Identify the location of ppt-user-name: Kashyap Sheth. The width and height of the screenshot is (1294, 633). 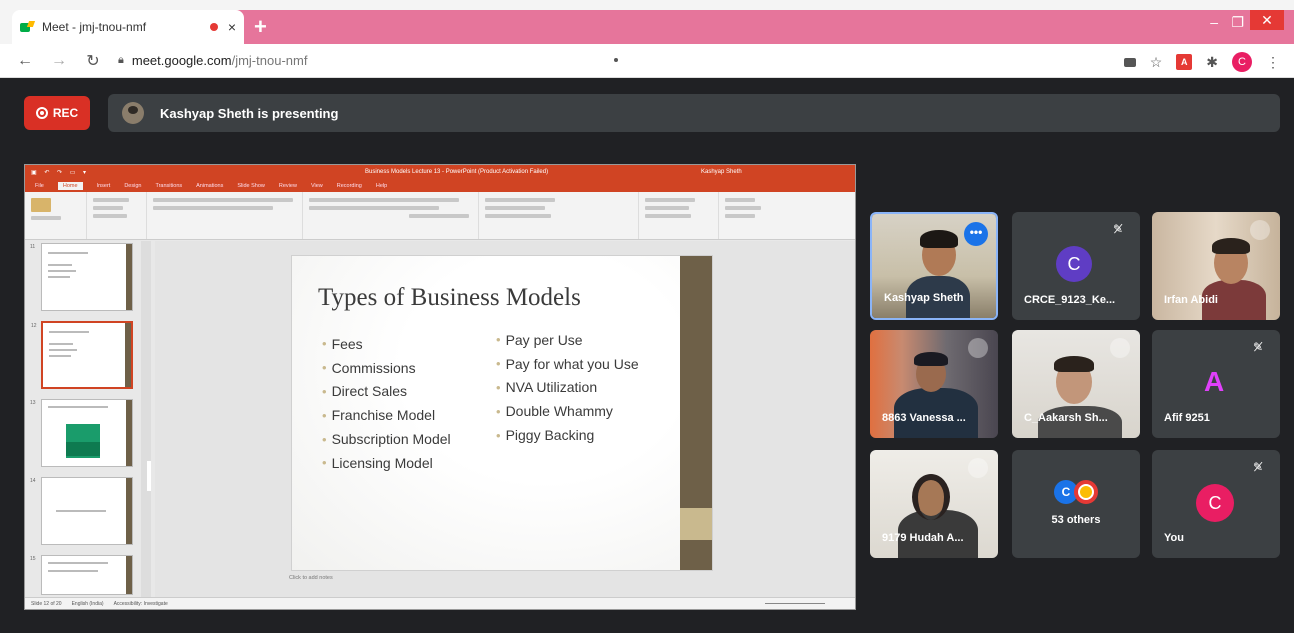
(721, 172).